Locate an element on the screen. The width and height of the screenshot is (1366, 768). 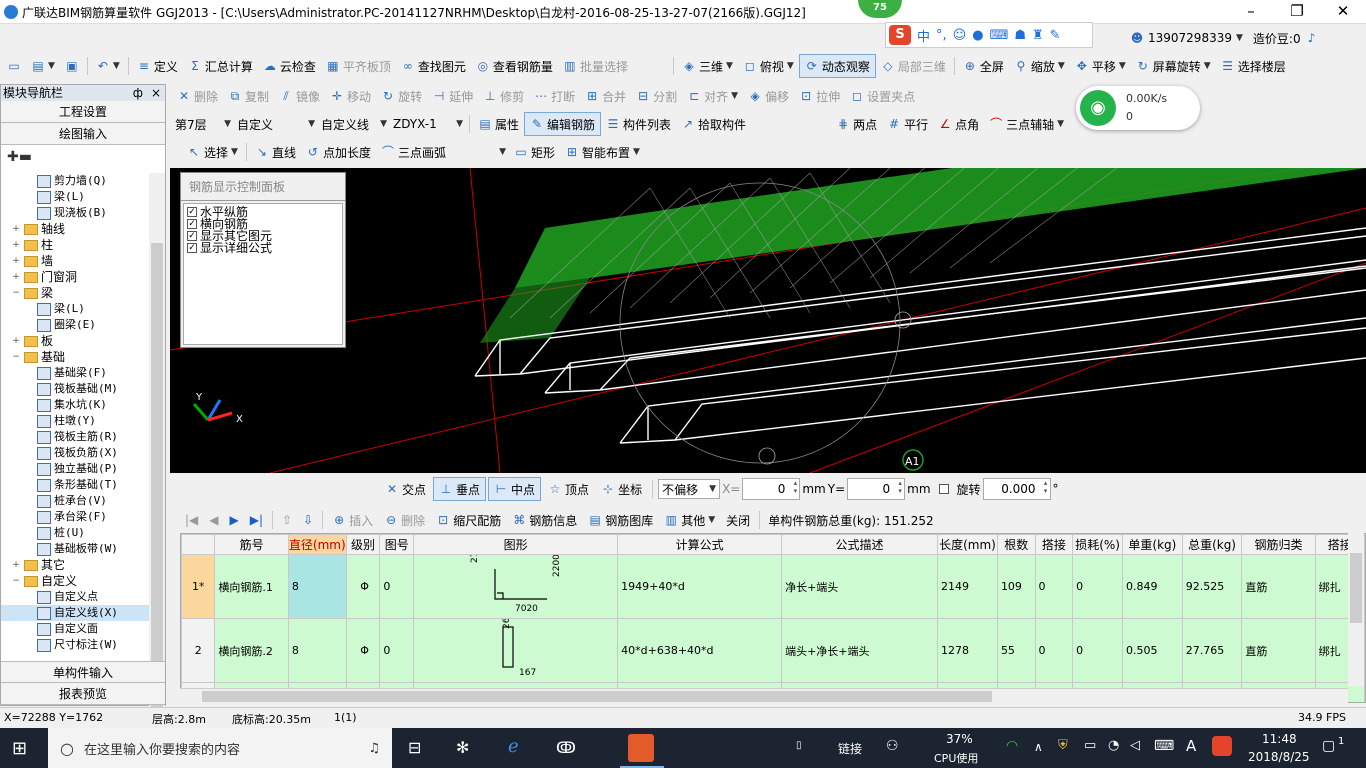
battery-icon: ▭ is located at coordinates (1090, 745).